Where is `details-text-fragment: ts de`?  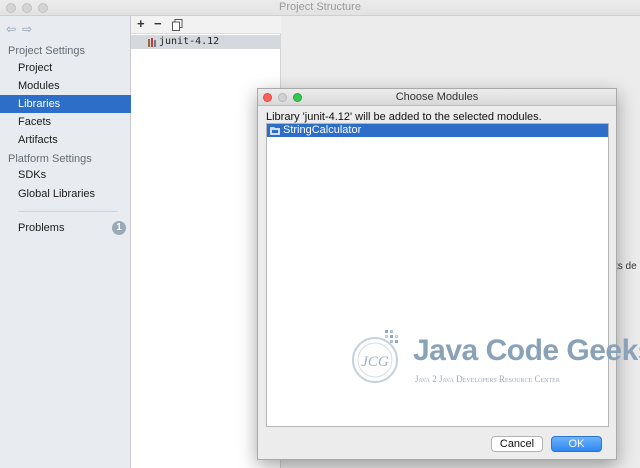
details-text-fragment: ts de is located at coordinates (626, 266).